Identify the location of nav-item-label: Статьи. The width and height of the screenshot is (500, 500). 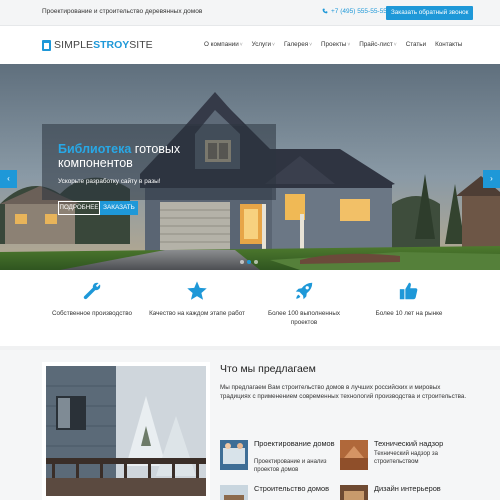
(416, 44).